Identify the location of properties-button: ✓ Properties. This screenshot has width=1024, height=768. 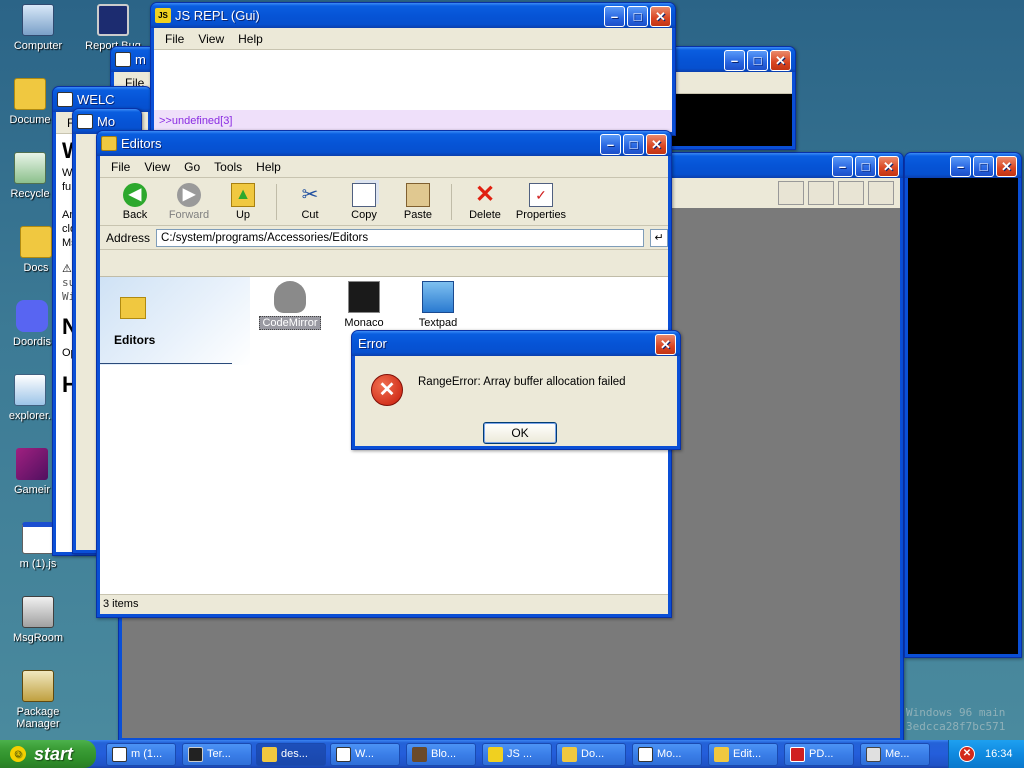
(541, 201).